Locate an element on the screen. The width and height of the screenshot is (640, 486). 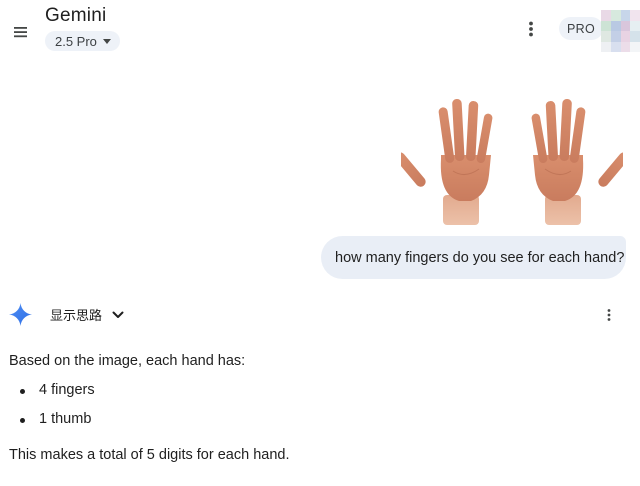
left-hand is located at coordinates (444, 162).